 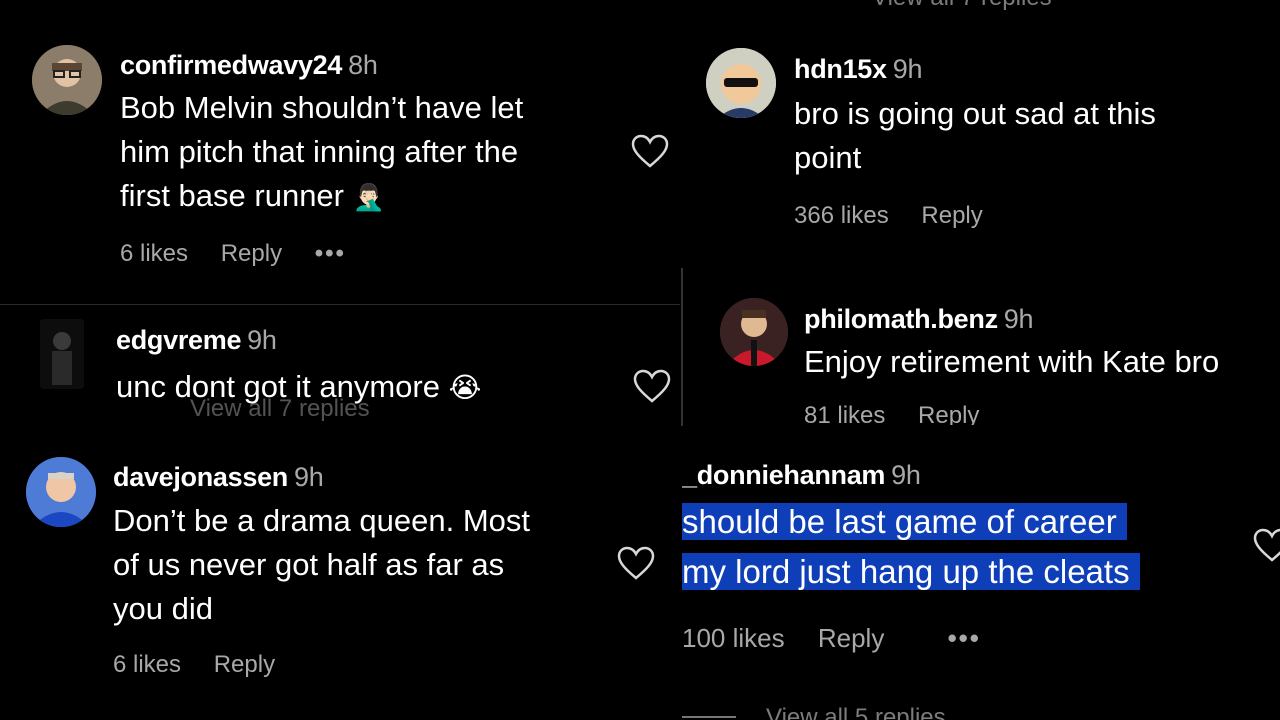 What do you see at coordinates (363, 65) in the screenshot?
I see `comment-time: 8h` at bounding box center [363, 65].